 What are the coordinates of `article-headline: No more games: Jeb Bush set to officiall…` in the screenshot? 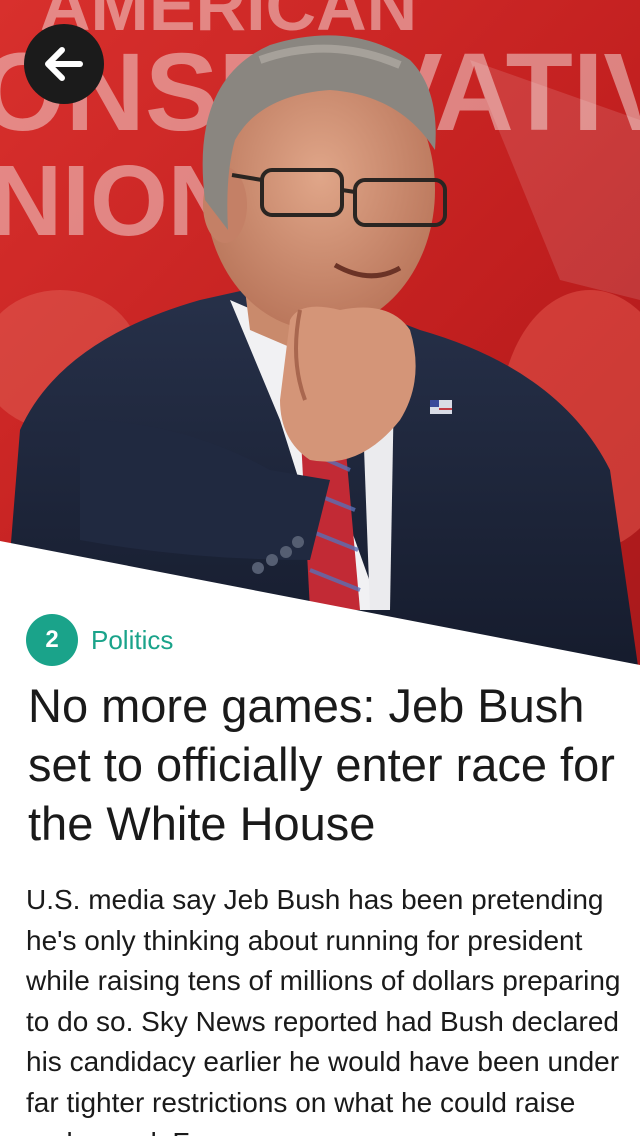 It's located at (321, 764).